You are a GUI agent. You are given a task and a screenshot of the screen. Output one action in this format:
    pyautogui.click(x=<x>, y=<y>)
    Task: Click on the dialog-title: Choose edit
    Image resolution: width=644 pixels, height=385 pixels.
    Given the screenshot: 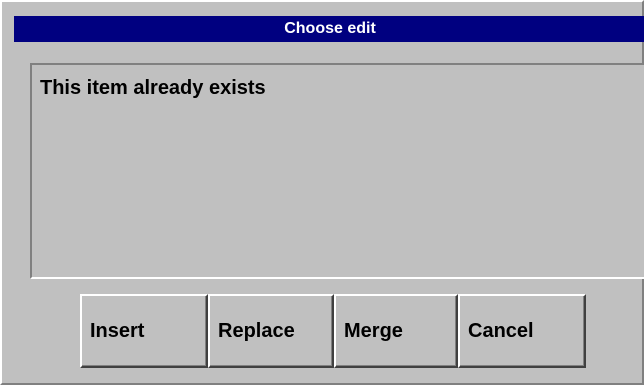 What is the action you would take?
    pyautogui.click(x=329, y=29)
    